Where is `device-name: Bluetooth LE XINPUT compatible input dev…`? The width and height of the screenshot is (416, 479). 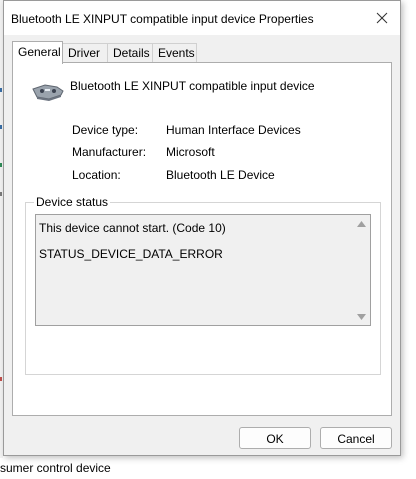 device-name: Bluetooth LE XINPUT compatible input dev… is located at coordinates (192, 86).